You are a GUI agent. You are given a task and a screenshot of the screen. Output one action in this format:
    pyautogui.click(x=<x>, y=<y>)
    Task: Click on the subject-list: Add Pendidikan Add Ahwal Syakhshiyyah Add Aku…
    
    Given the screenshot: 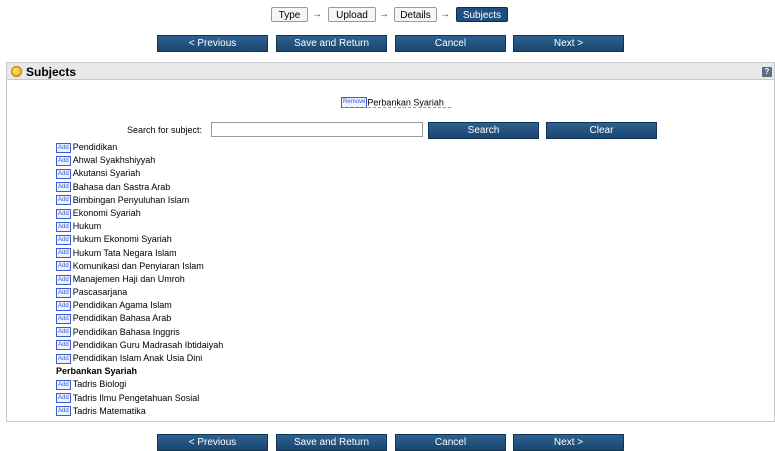 What is the action you would take?
    pyautogui.click(x=139, y=279)
    